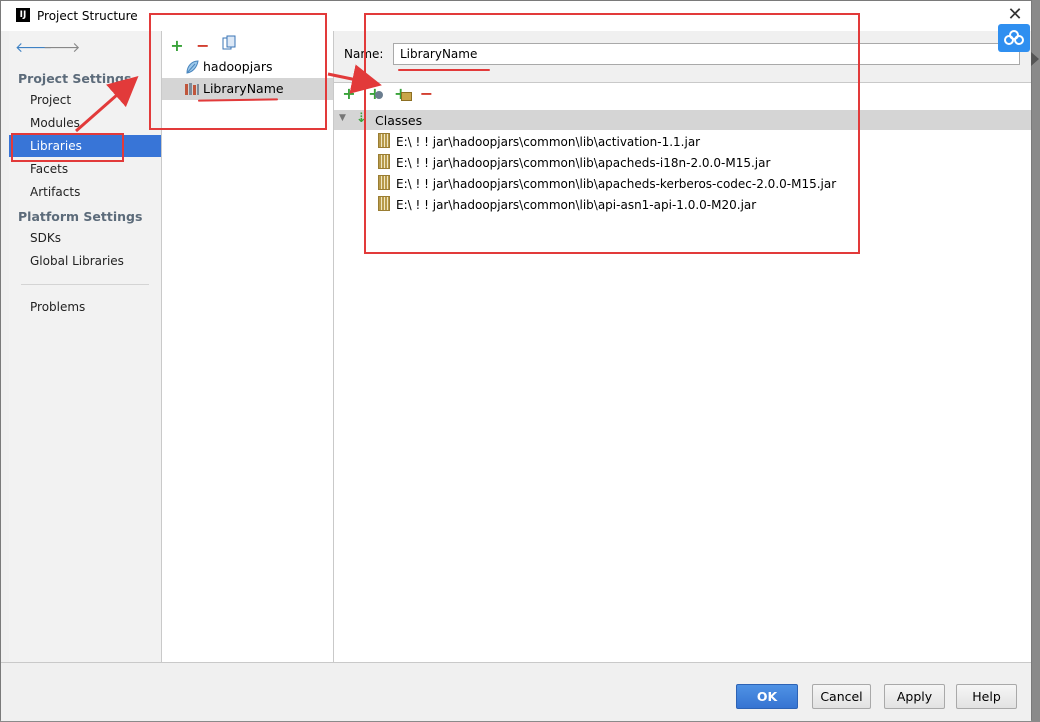 This screenshot has height=722, width=1040. What do you see at coordinates (914, 696) in the screenshot?
I see `apply-button: Apply` at bounding box center [914, 696].